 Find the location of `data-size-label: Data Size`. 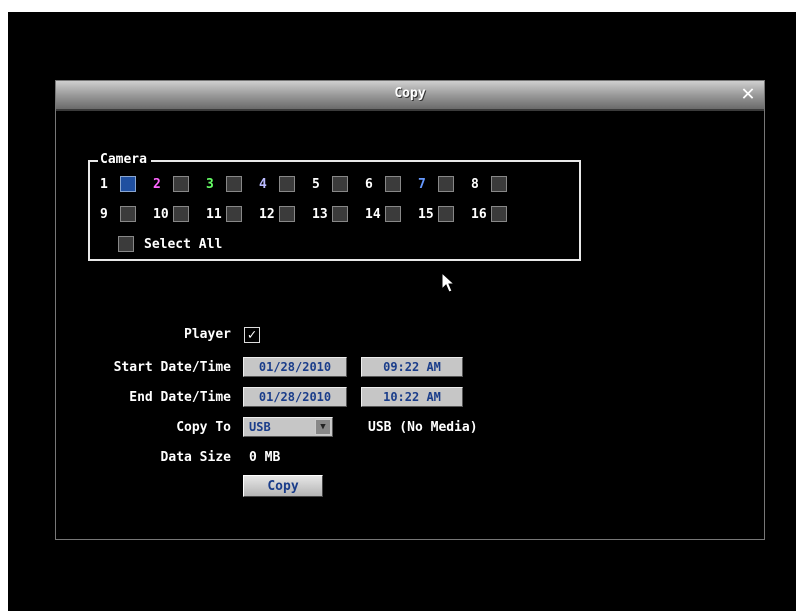

data-size-label: Data Size is located at coordinates (195, 457).